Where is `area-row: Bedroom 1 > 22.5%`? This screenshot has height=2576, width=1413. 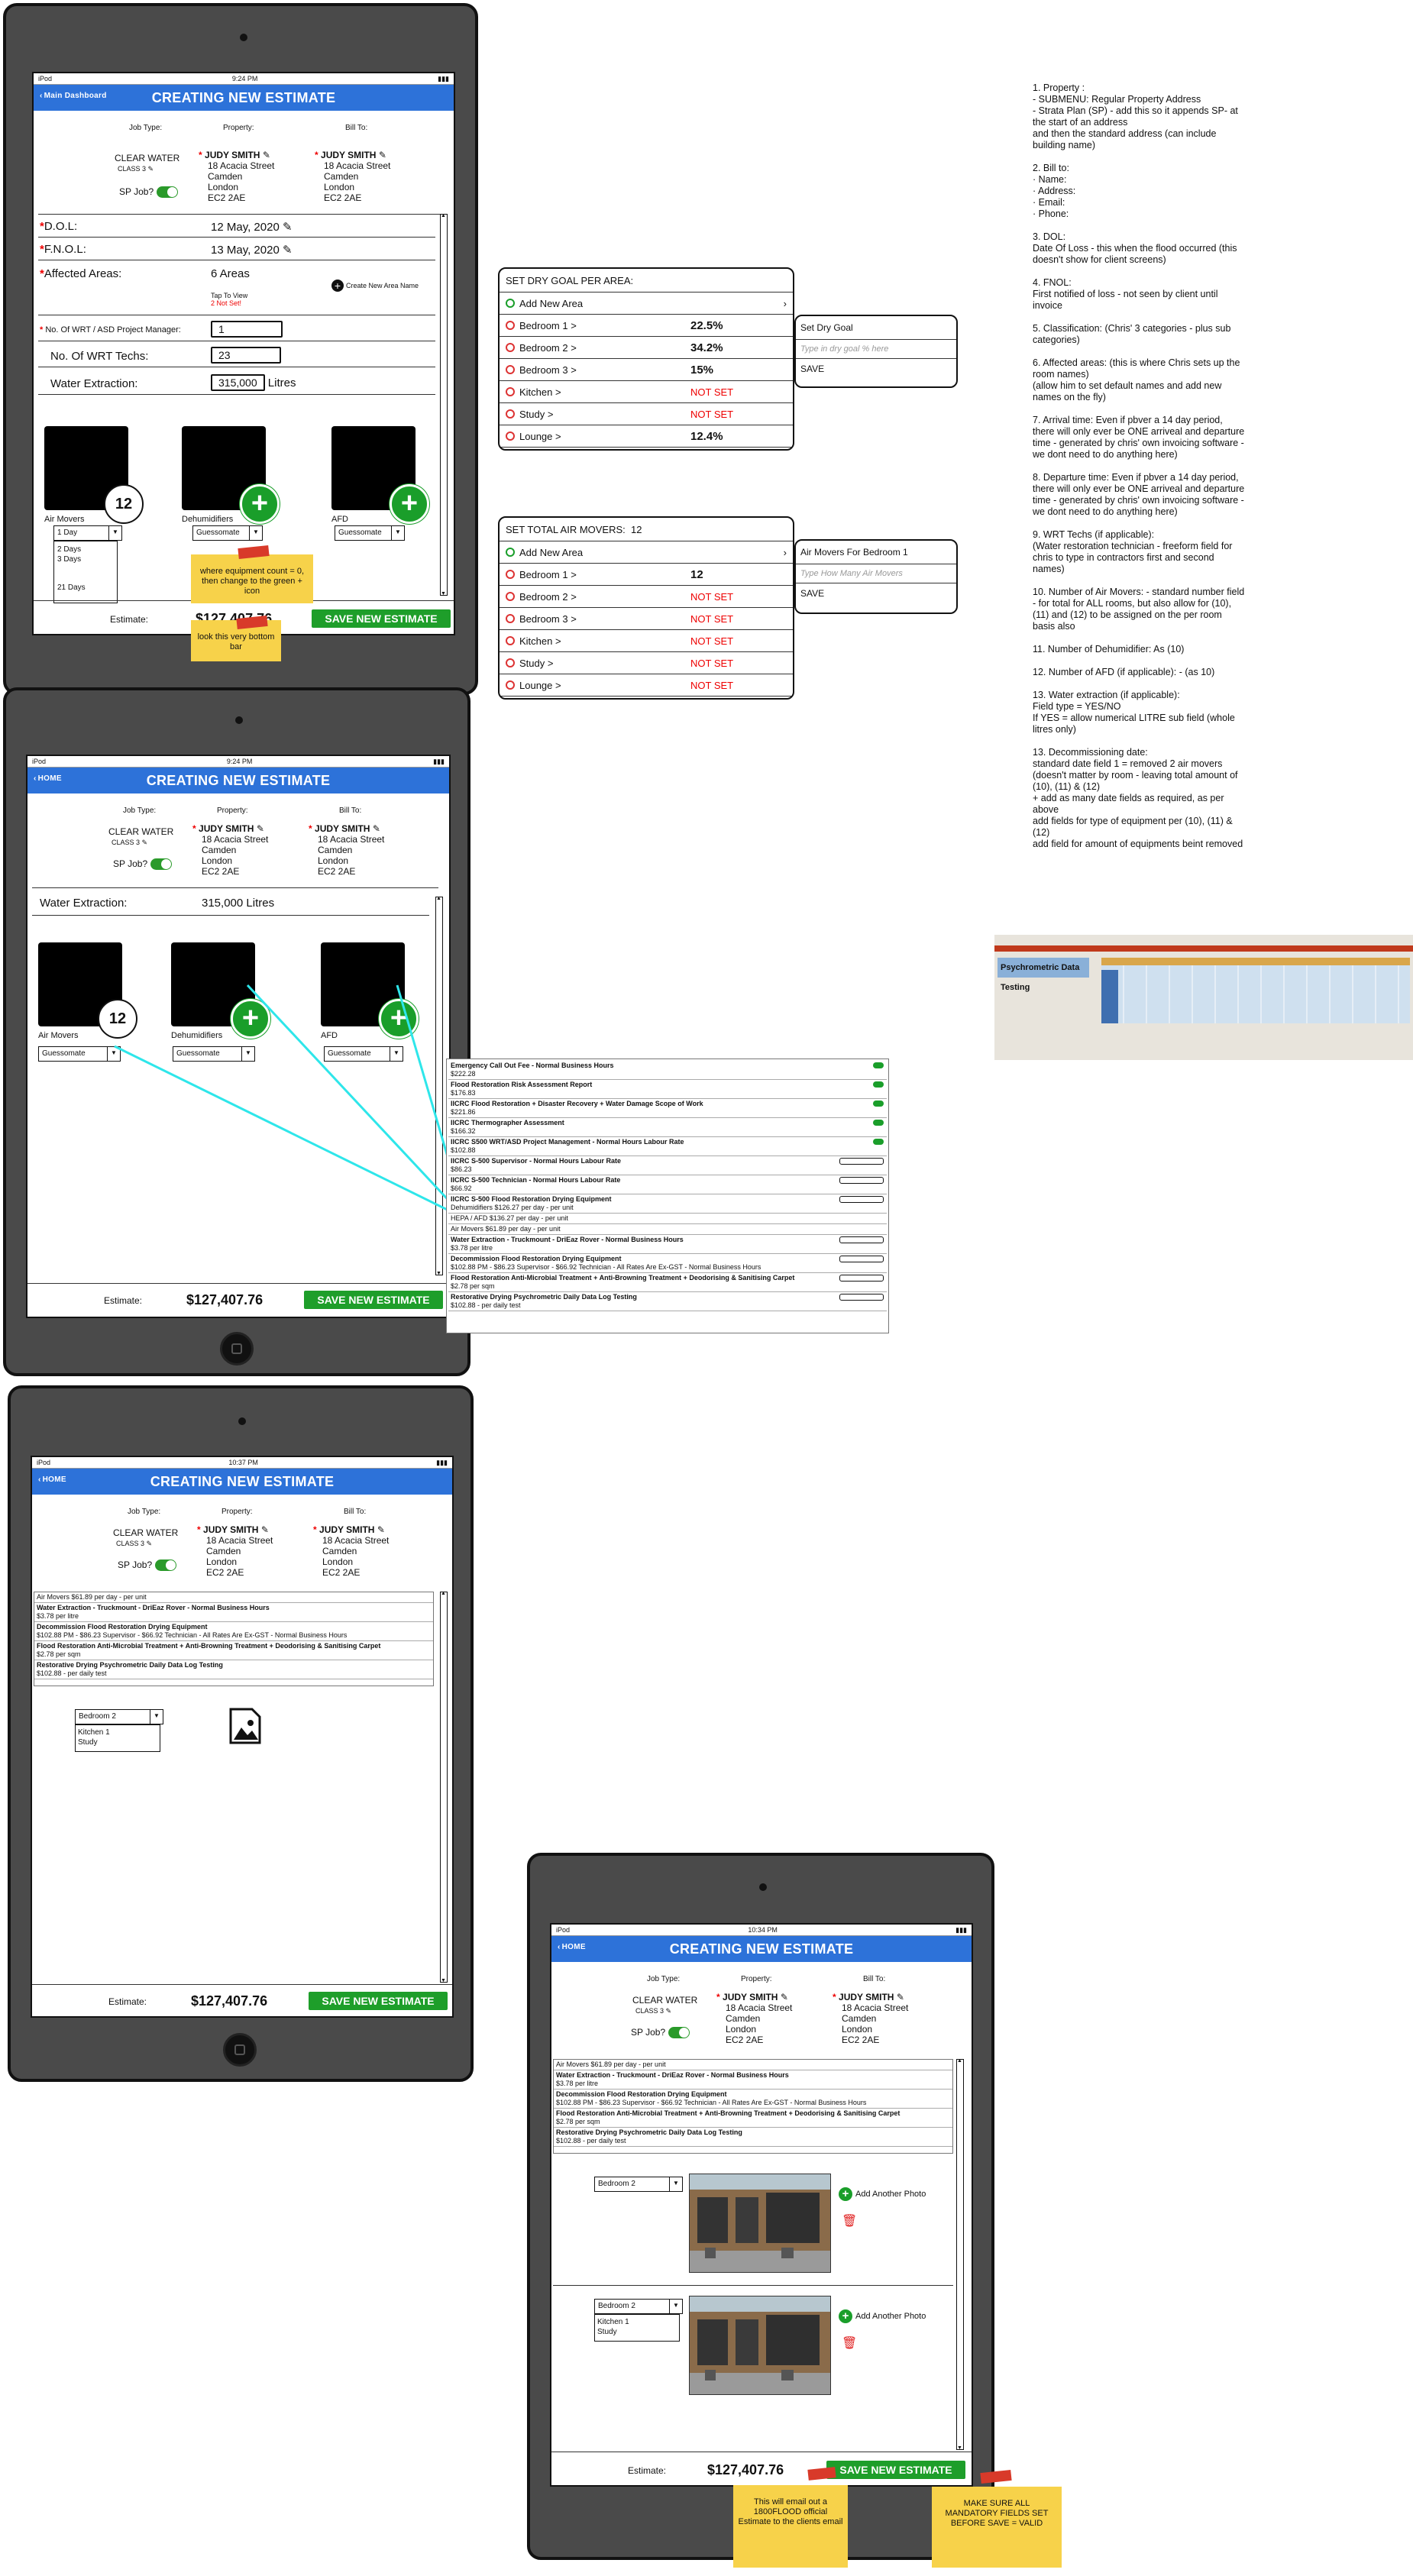 area-row: Bedroom 1 > 22.5% is located at coordinates (646, 326).